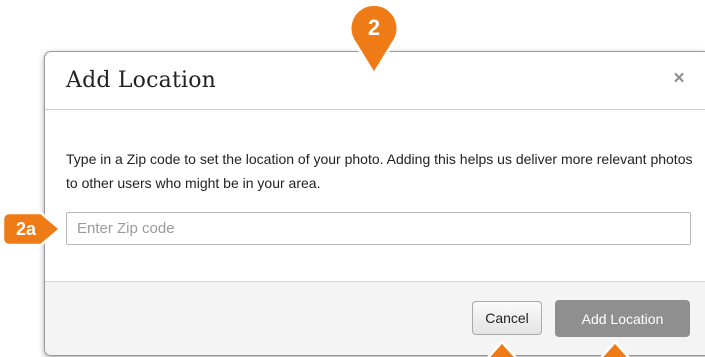 The image size is (705, 357). Describe the element at coordinates (378, 228) in the screenshot. I see `zip-code-input` at that location.